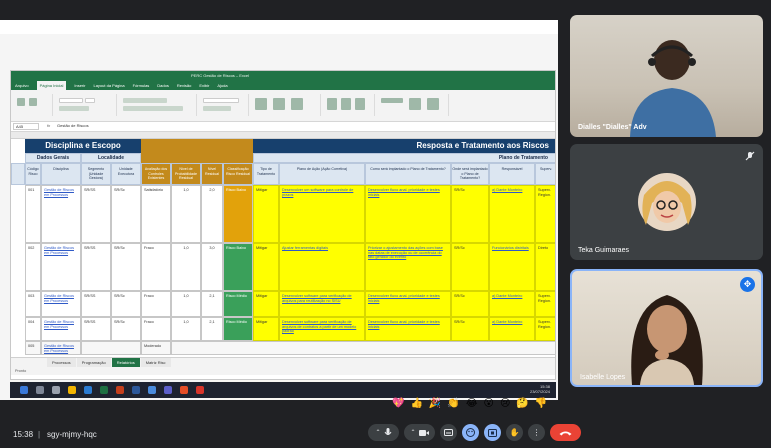 The width and height of the screenshot is (771, 448). I want to click on cell-codigo: 003, so click(33, 304).